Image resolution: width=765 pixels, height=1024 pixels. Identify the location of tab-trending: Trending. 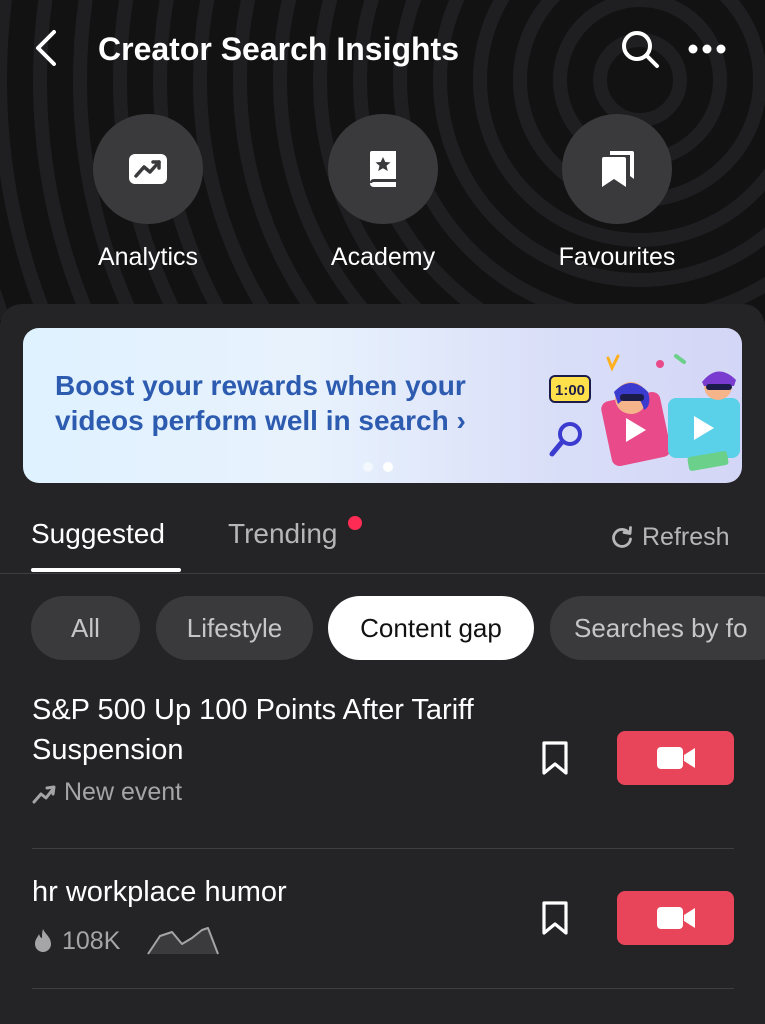
(282, 534).